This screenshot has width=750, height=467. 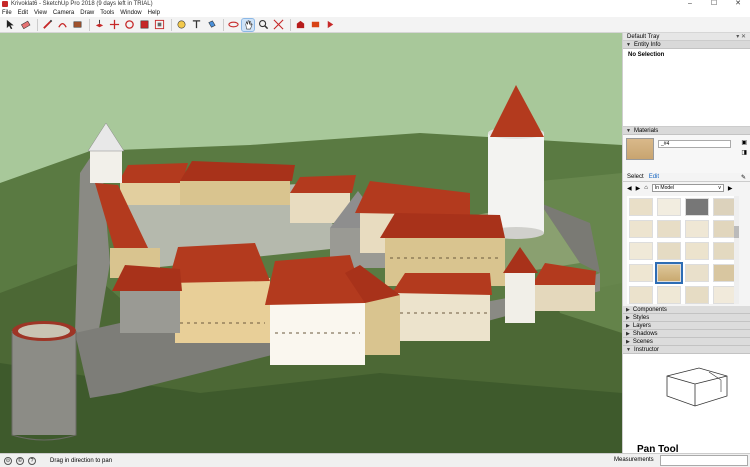 I want to click on forward-arrow-icon: ▶, so click(x=638, y=188).